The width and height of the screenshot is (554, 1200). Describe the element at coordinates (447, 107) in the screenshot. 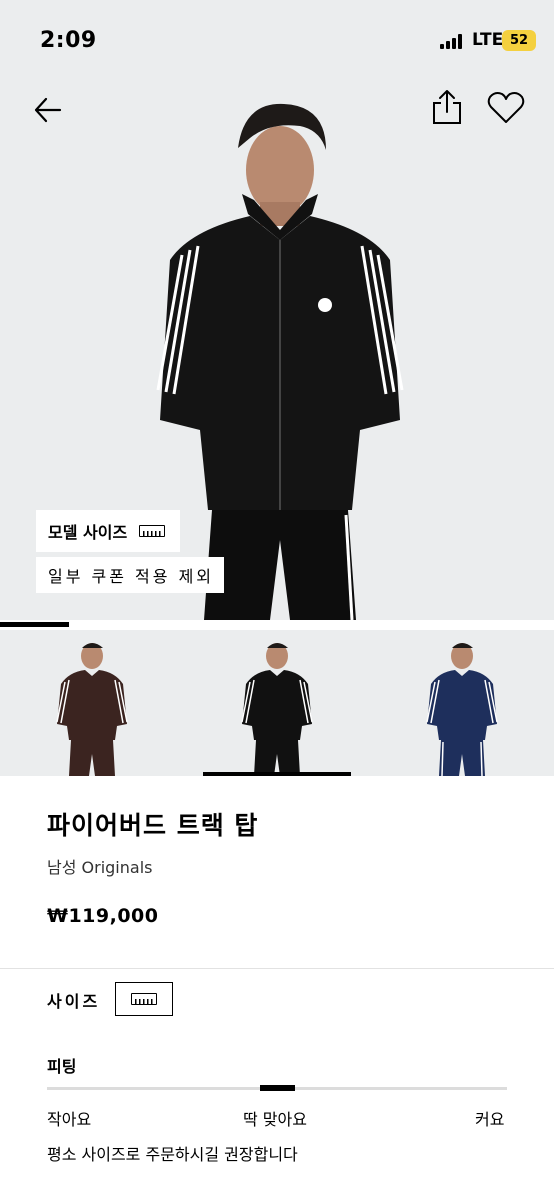

I see `share-icon` at that location.